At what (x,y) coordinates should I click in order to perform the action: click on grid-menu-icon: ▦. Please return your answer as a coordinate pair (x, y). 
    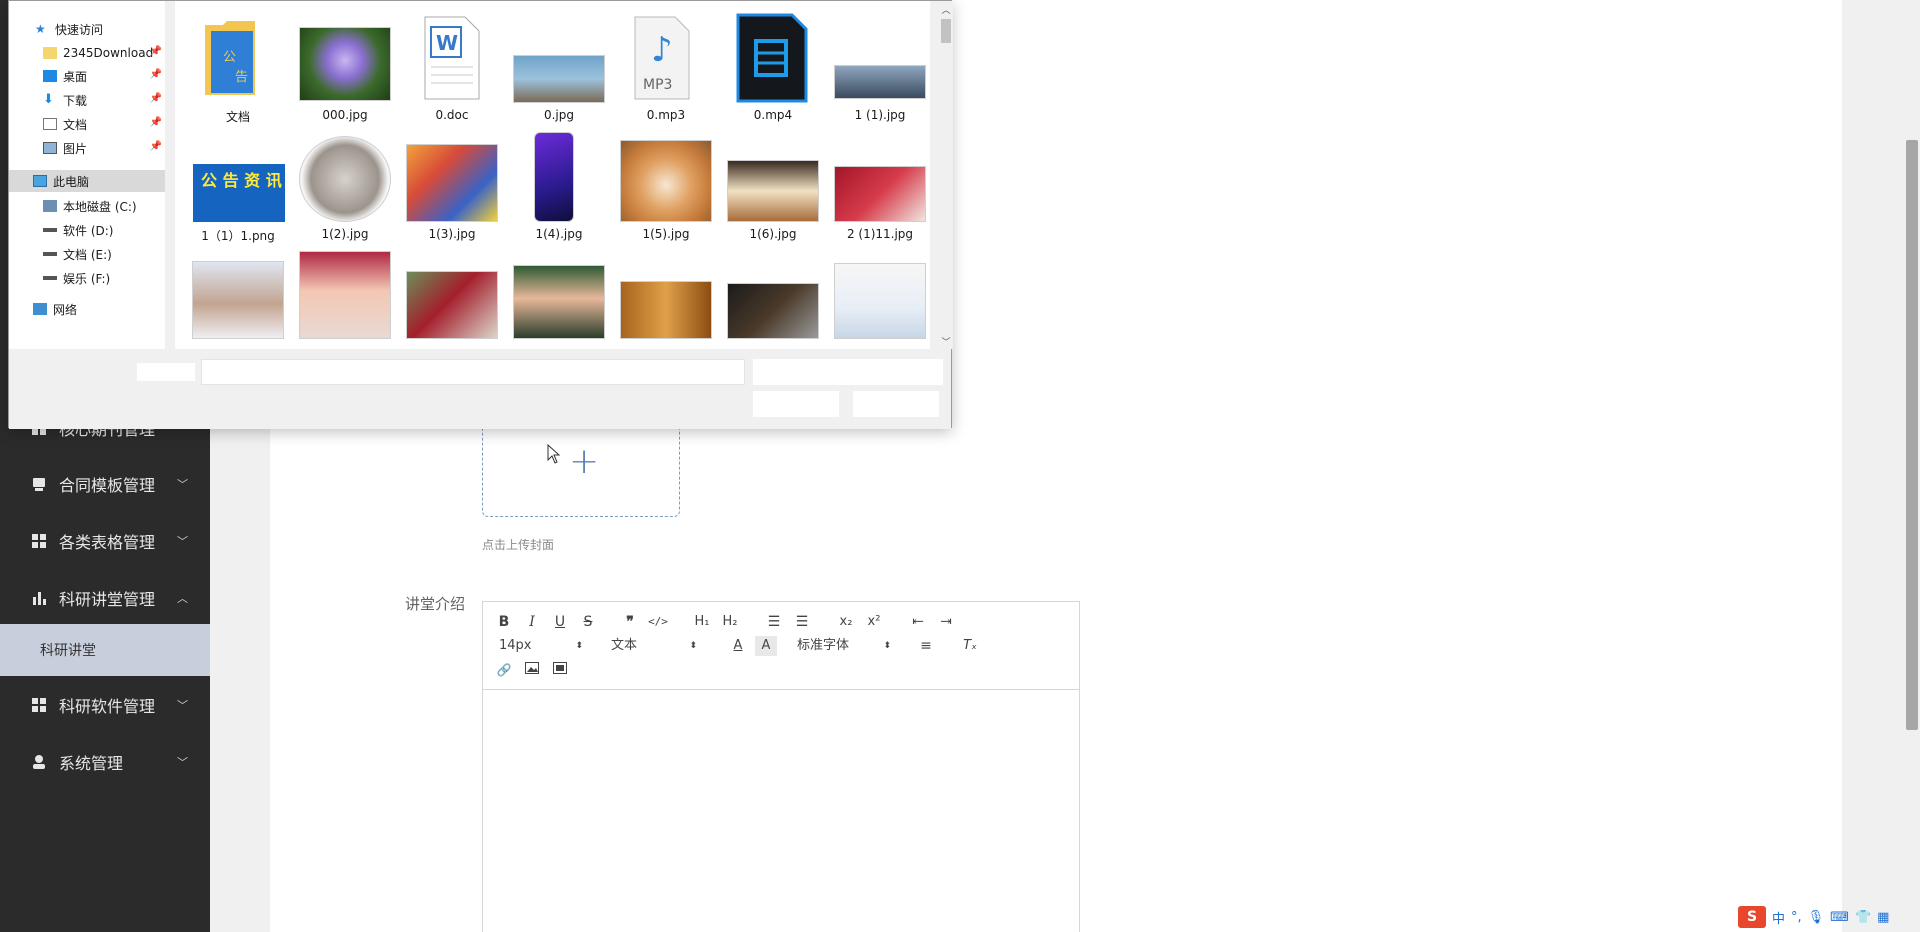
    Looking at the image, I should click on (1883, 917).